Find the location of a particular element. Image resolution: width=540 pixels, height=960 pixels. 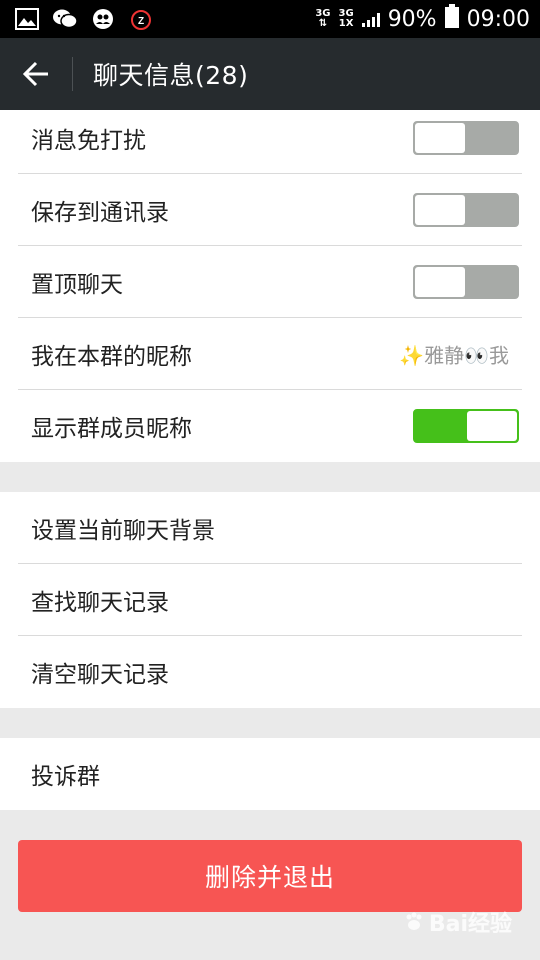

setting-row-clear-history: 清空聊天记录 is located at coordinates (270, 672).